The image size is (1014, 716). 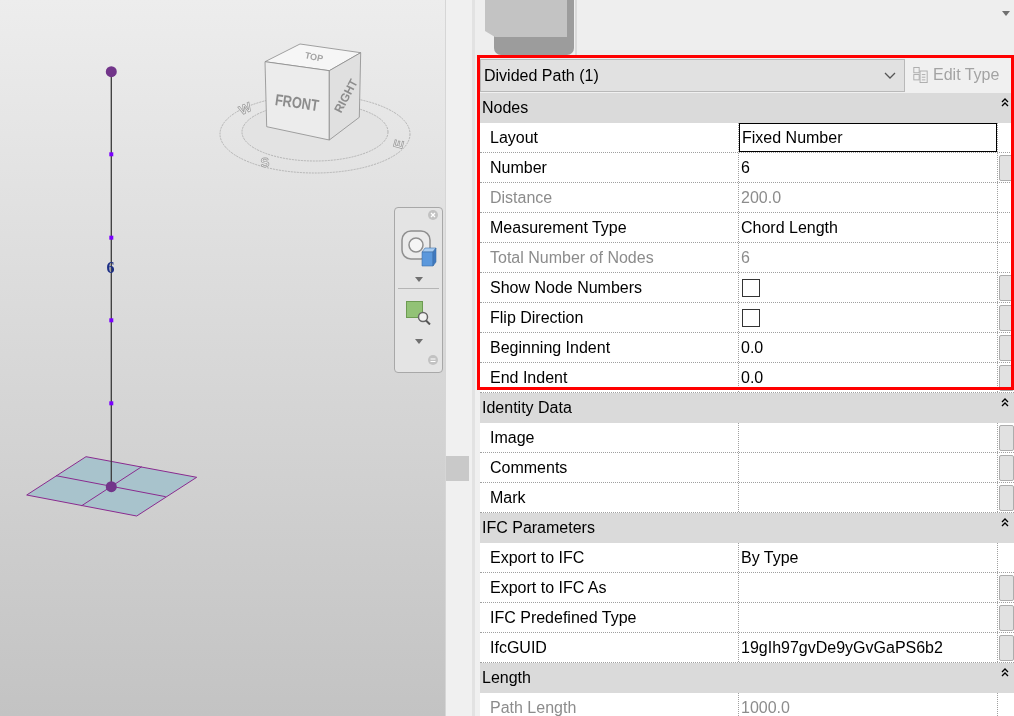 What do you see at coordinates (506, 678) in the screenshot?
I see `group-title: Length` at bounding box center [506, 678].